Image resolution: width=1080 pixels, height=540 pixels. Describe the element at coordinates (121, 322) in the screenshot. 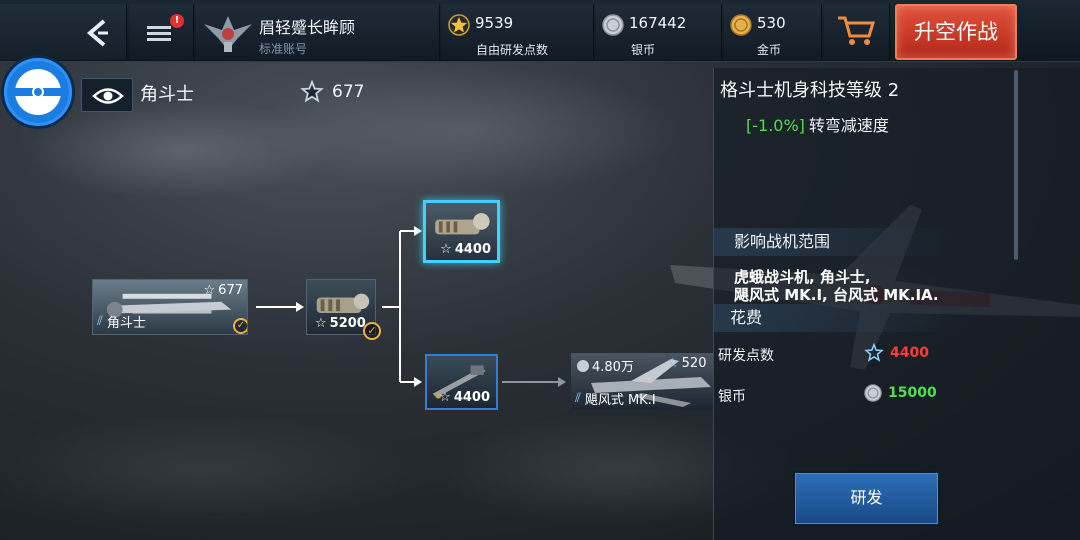

I see `aircraft-node-name: ⫽ 角斗士` at that location.